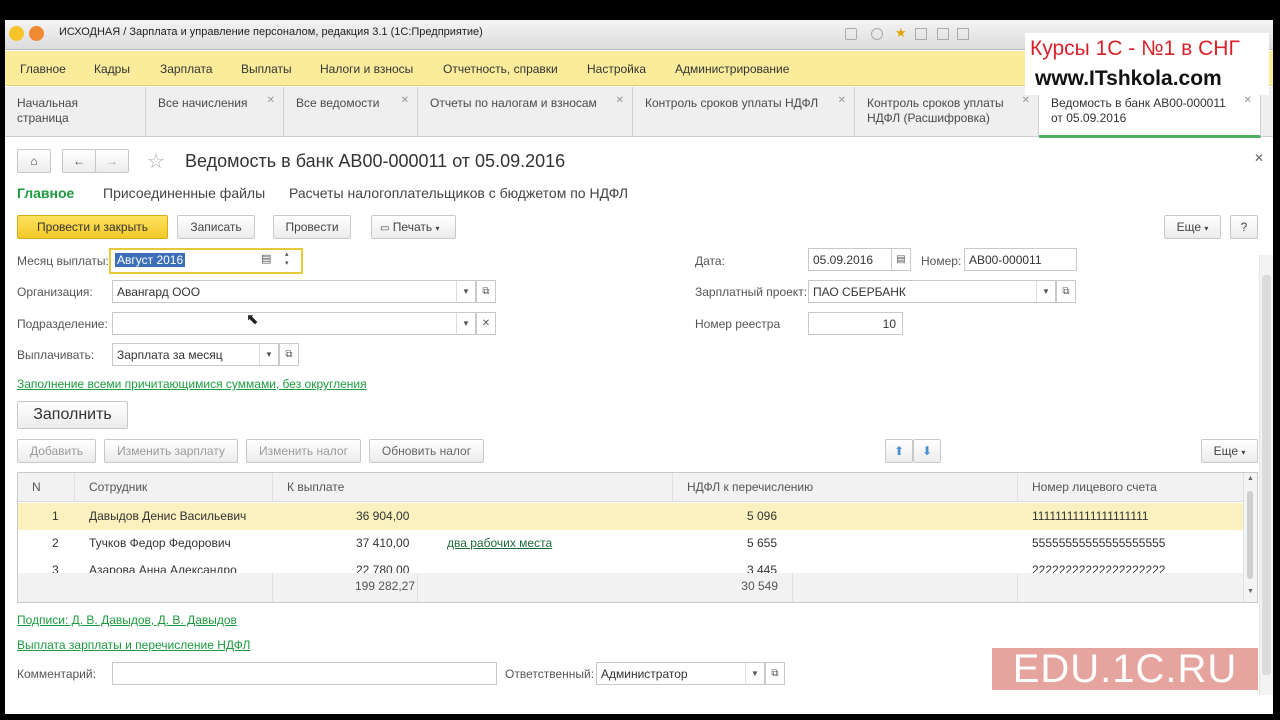 The width and height of the screenshot is (1280, 720). I want to click on dept-field, so click(284, 323).